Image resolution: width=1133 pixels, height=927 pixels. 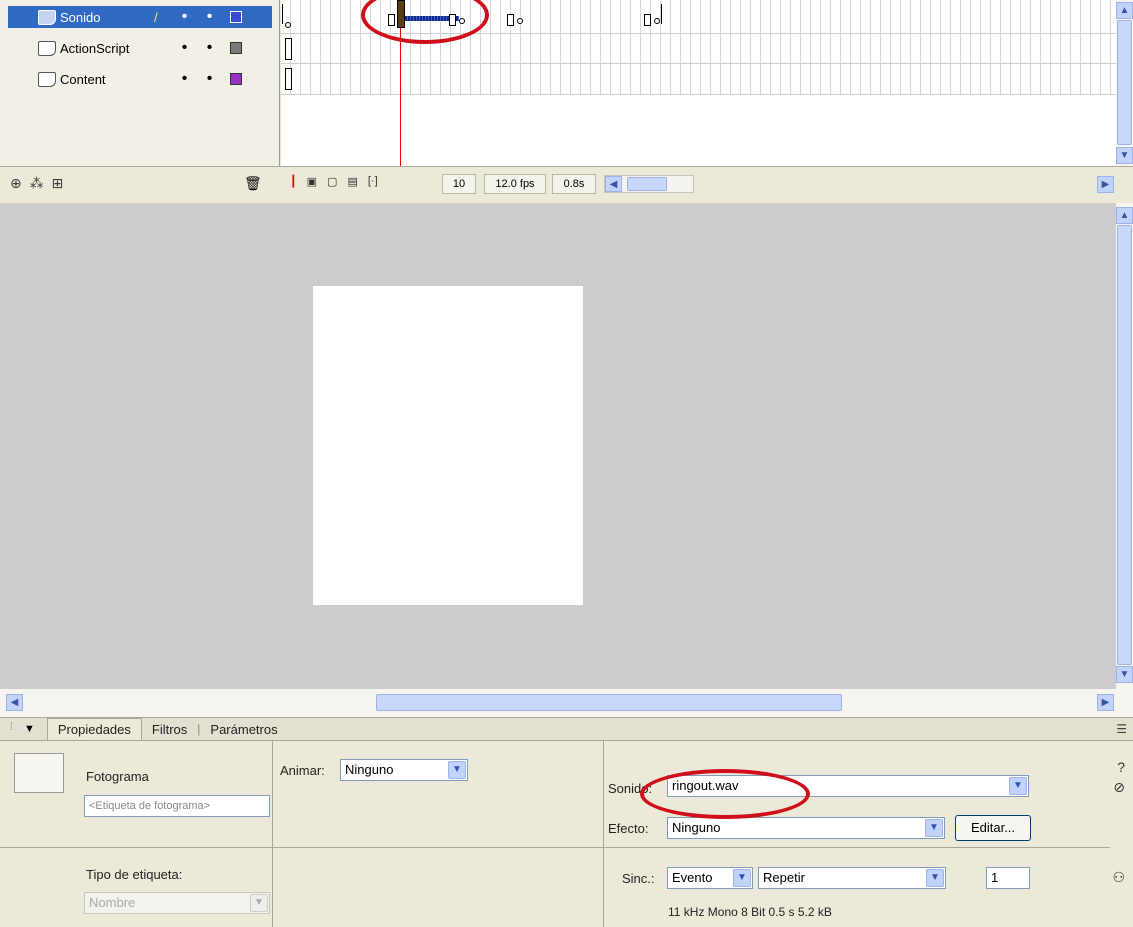 I want to click on elapsed-time: 0.8s, so click(x=574, y=184).